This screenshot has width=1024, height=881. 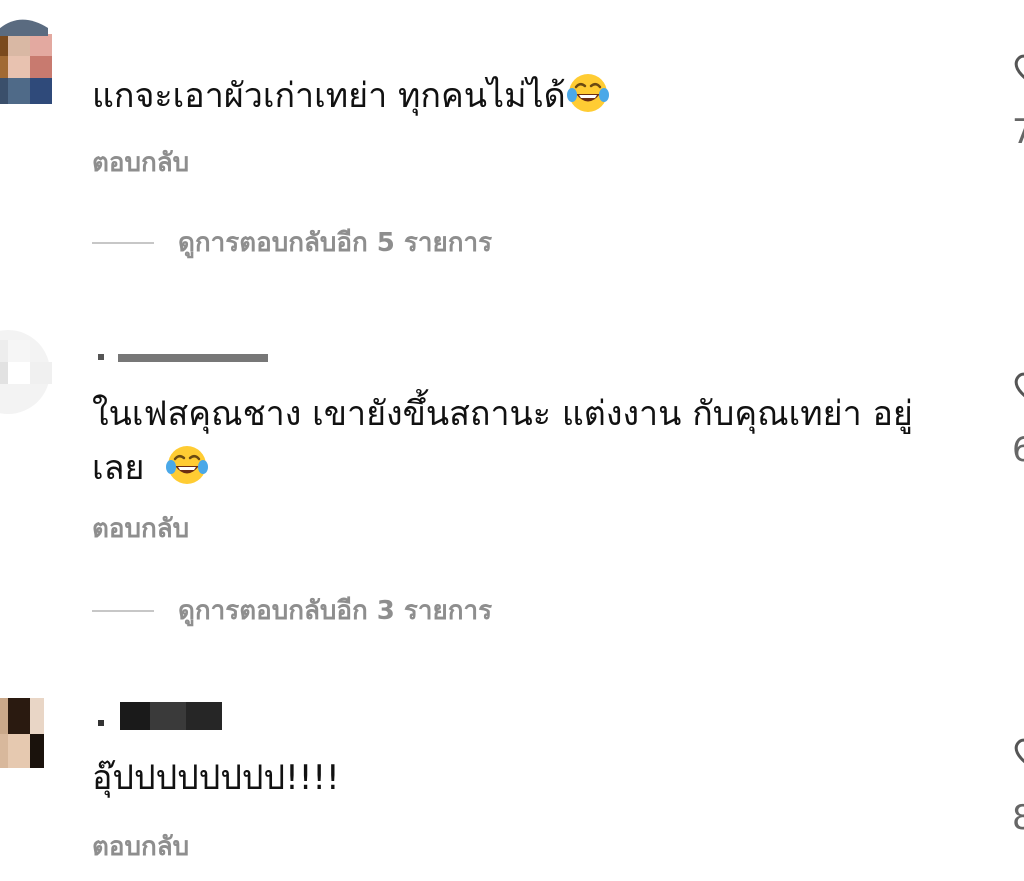 I want to click on like-count: 8, so click(x=1018, y=818).